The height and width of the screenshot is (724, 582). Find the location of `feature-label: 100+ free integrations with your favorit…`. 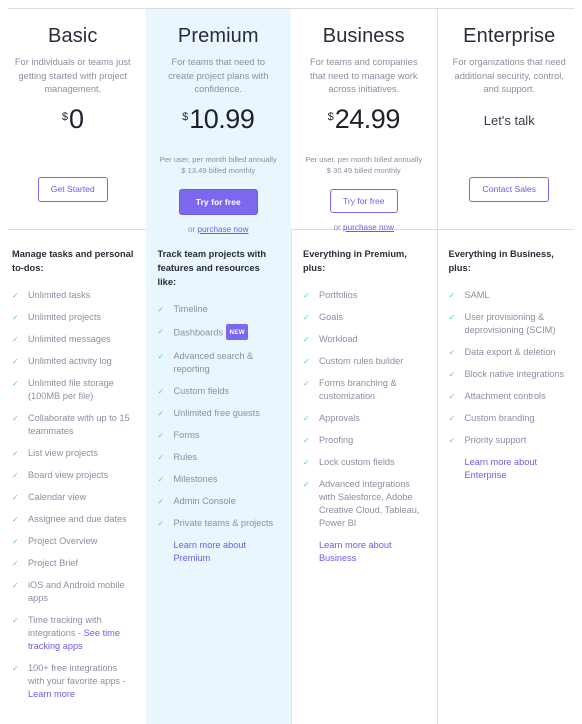

feature-label: 100+ free integrations with your favorit… is located at coordinates (81, 681).